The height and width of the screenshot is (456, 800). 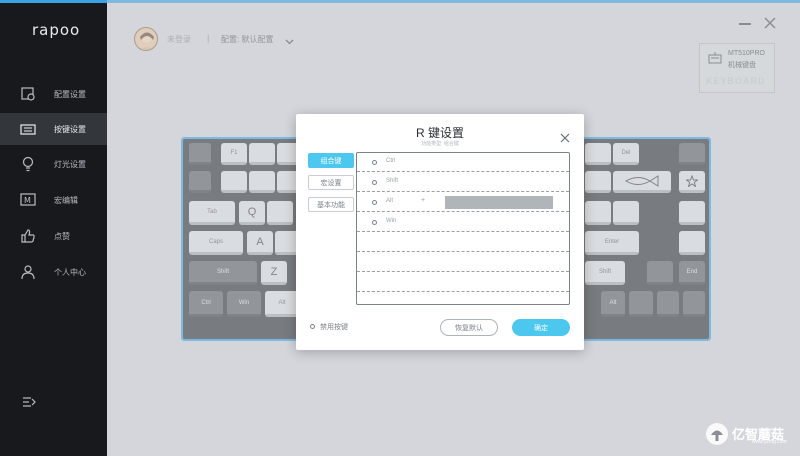 I want to click on sidebar-item-macro: M 宏编辑, so click(x=53, y=200).